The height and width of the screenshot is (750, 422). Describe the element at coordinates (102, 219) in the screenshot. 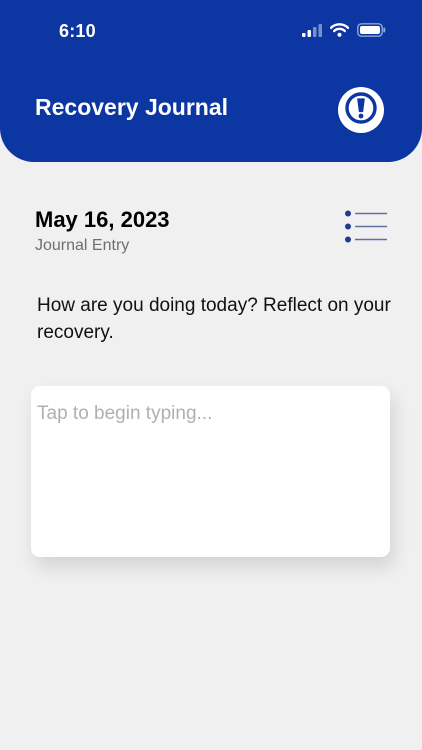

I see `entry-date: May 16, 2023` at that location.